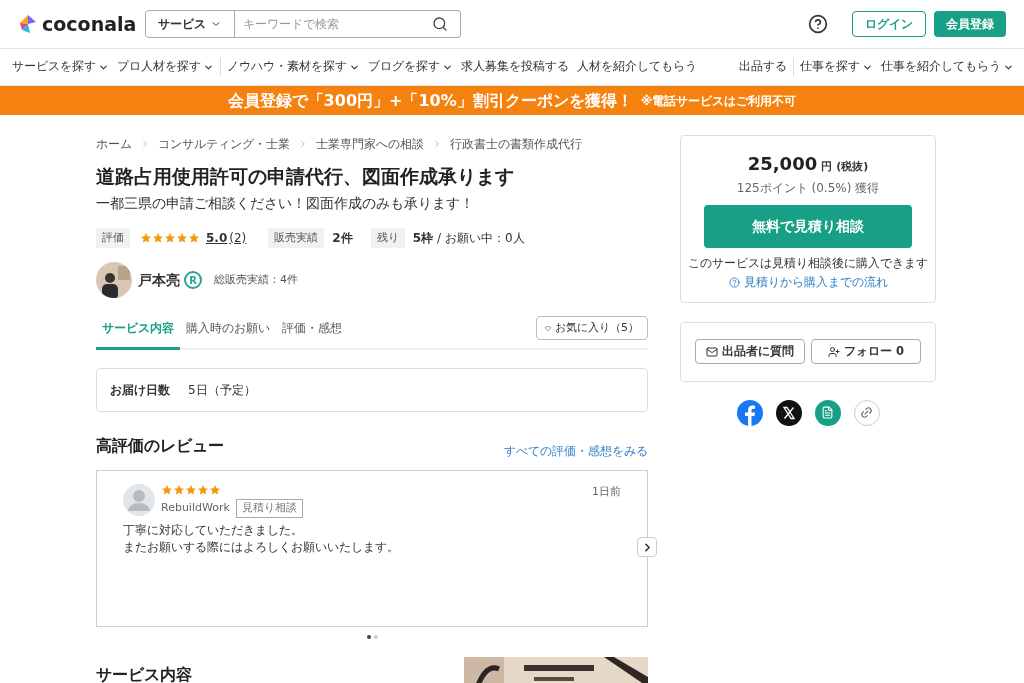 This screenshot has height=683, width=1024. What do you see at coordinates (114, 144) in the screenshot?
I see `breadcrumb-link: ホーム` at bounding box center [114, 144].